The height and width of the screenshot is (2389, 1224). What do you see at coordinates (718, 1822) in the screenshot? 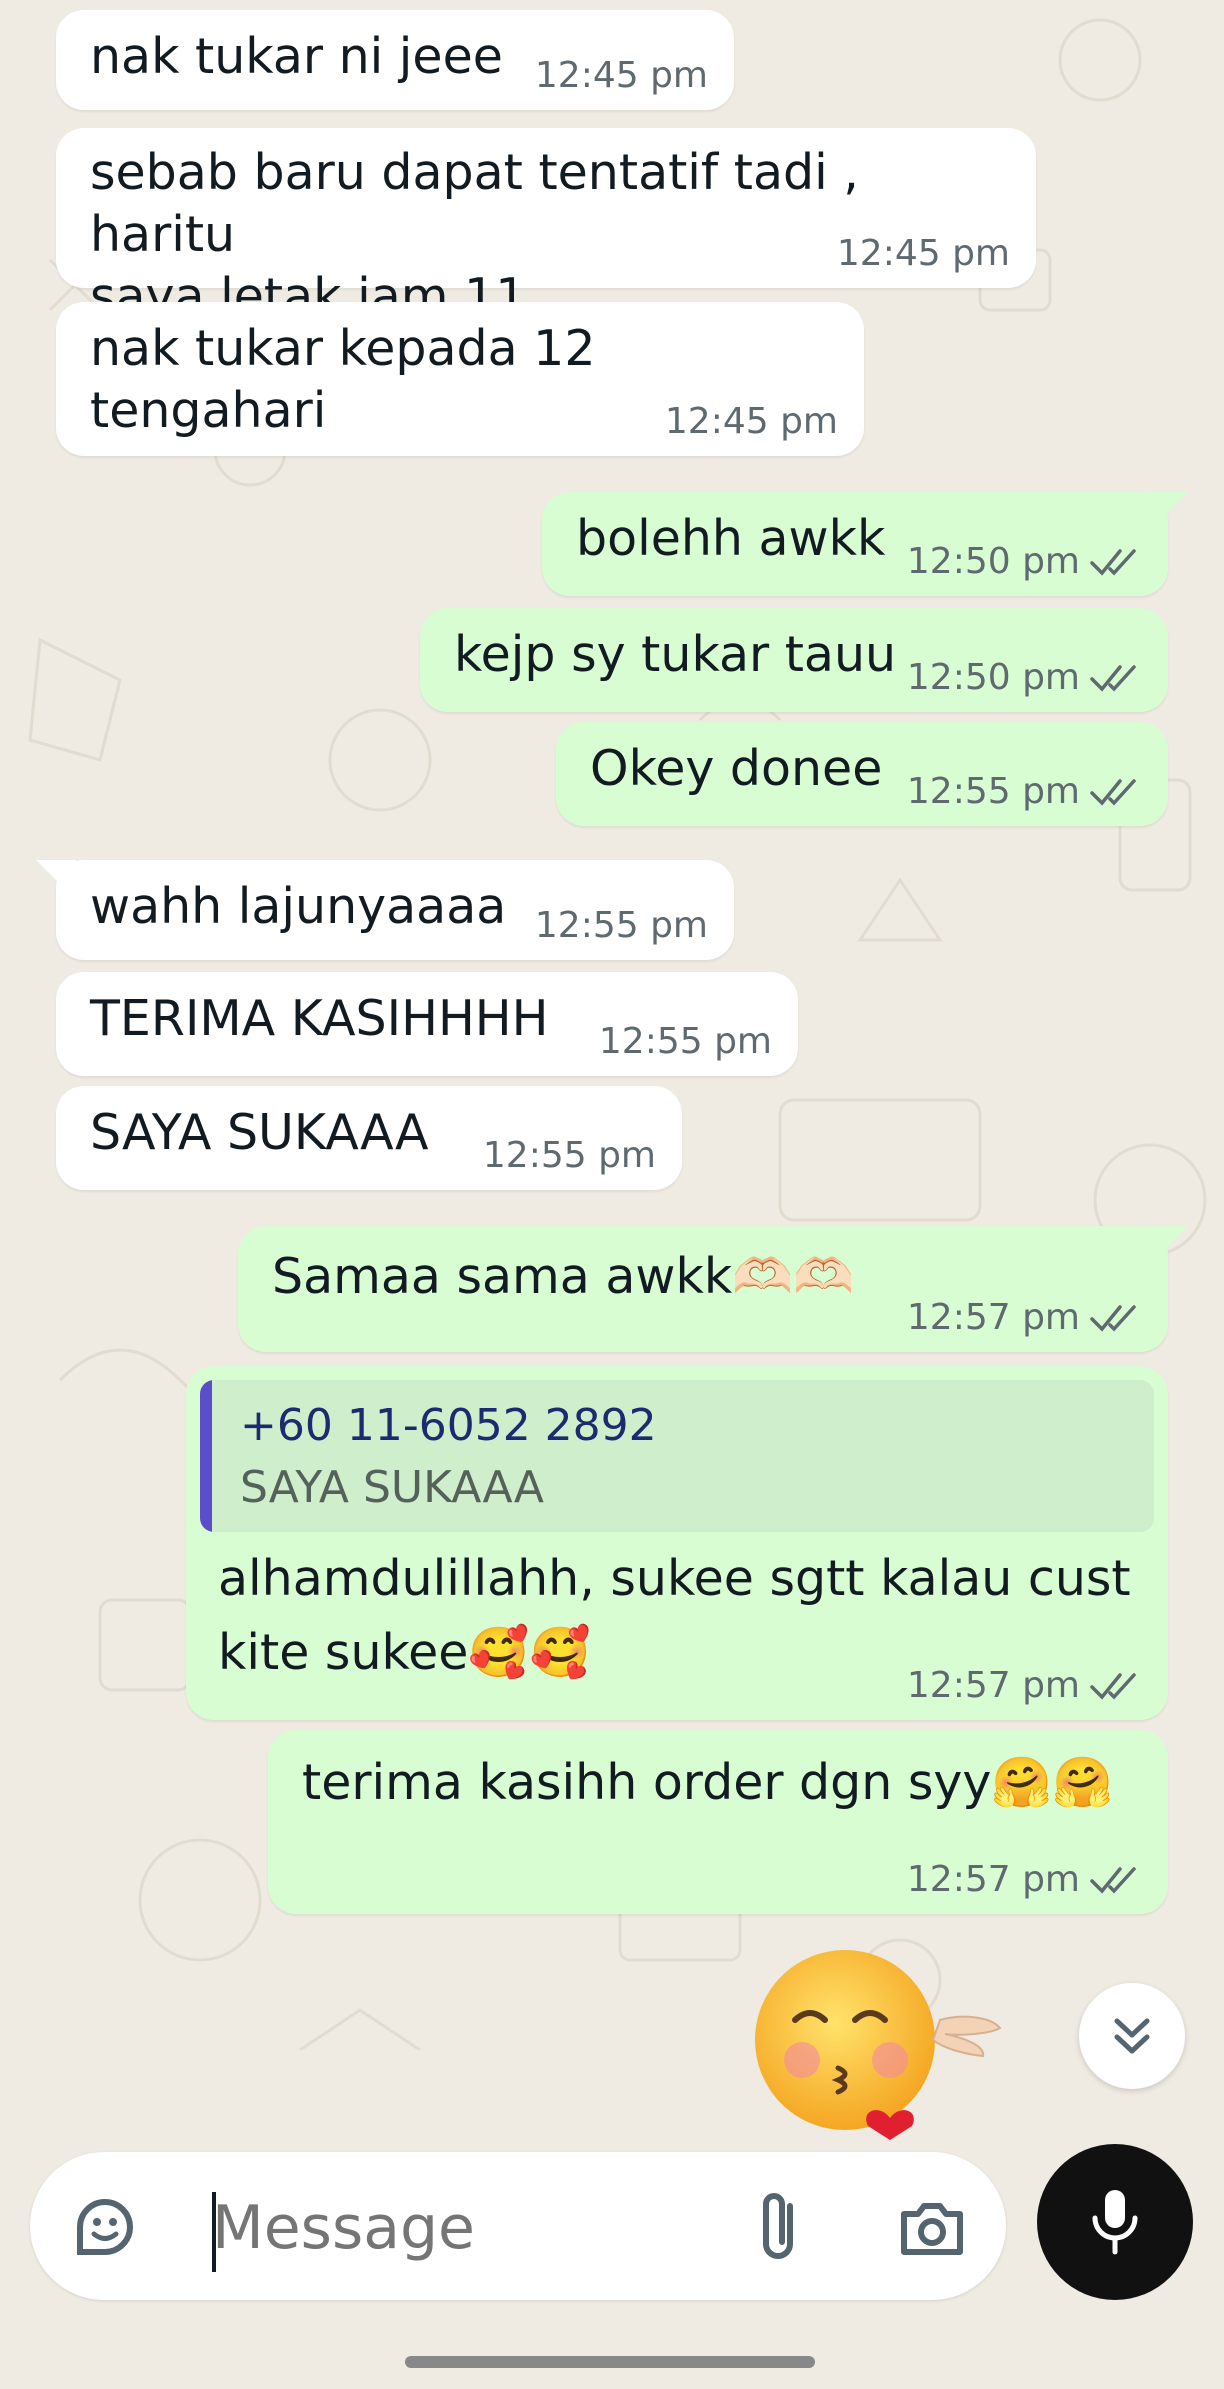
I see `message-bubble-outgoing: terima kasihh order dgn syy🤗🤗 12:57 pm` at bounding box center [718, 1822].